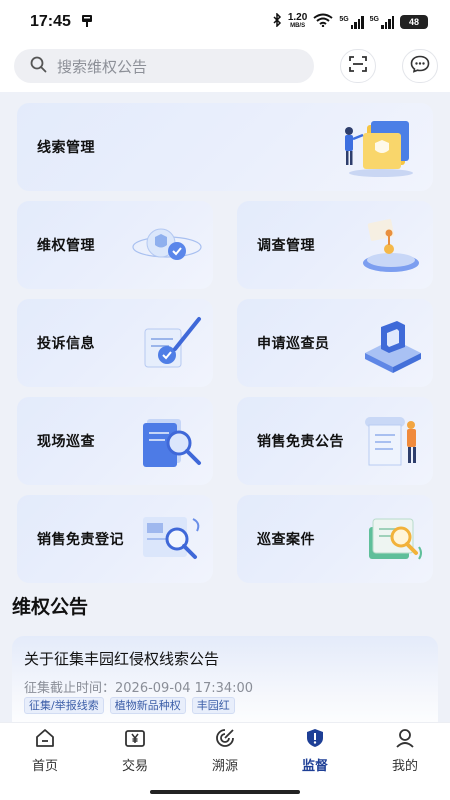  I want to click on notice-tags: 征集/举报线索 植物新品种权 丰园红, so click(129, 705).